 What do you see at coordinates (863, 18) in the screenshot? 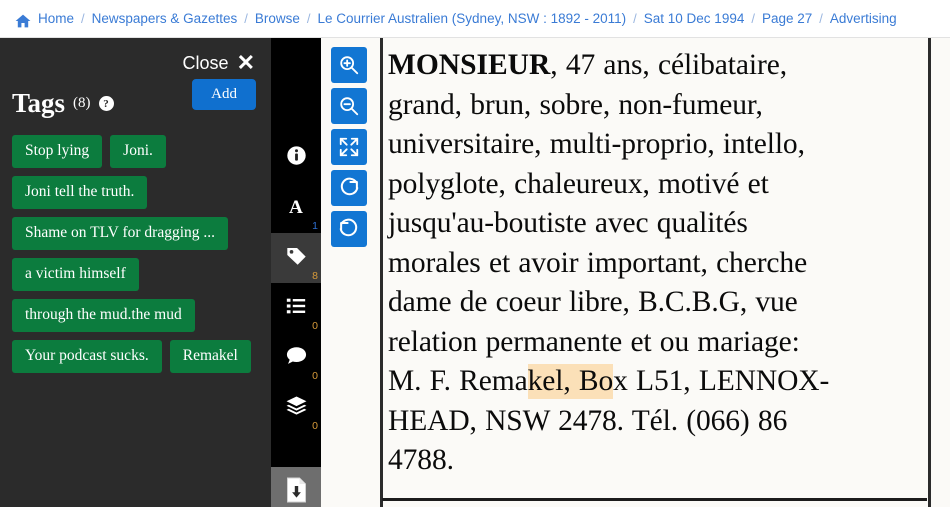
I see `breadcrumb-item-category: Advertising` at bounding box center [863, 18].